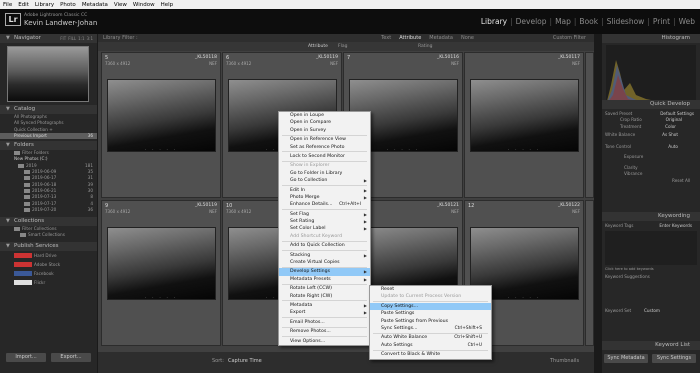 Image resolution: width=700 pixels, height=373 pixels. What do you see at coordinates (324, 296) in the screenshot?
I see `menu-item-rotate-right-cw: Rotate Right (CW)` at bounding box center [324, 296].